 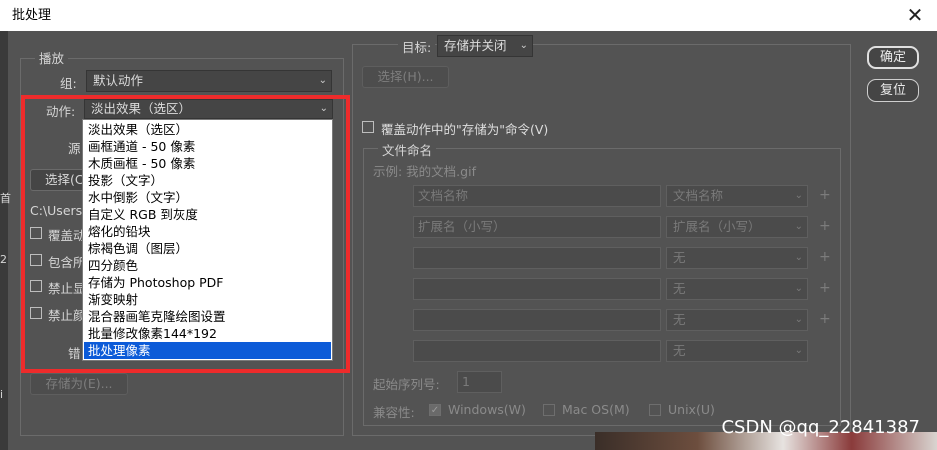 What do you see at coordinates (52, 57) in the screenshot?
I see `play-legend: 播放` at bounding box center [52, 57].